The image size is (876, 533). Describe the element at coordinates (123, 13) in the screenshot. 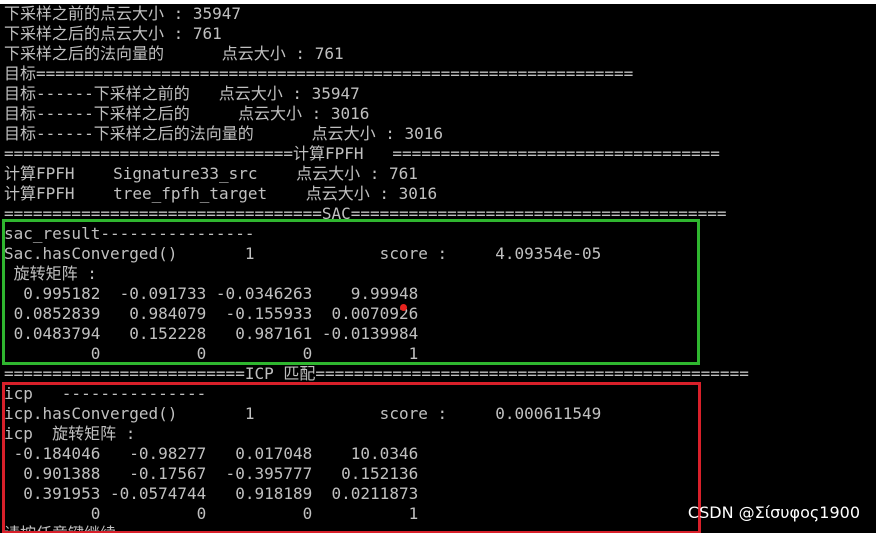

I see `console-line: 下采样之前的点云大小 : 35947` at that location.